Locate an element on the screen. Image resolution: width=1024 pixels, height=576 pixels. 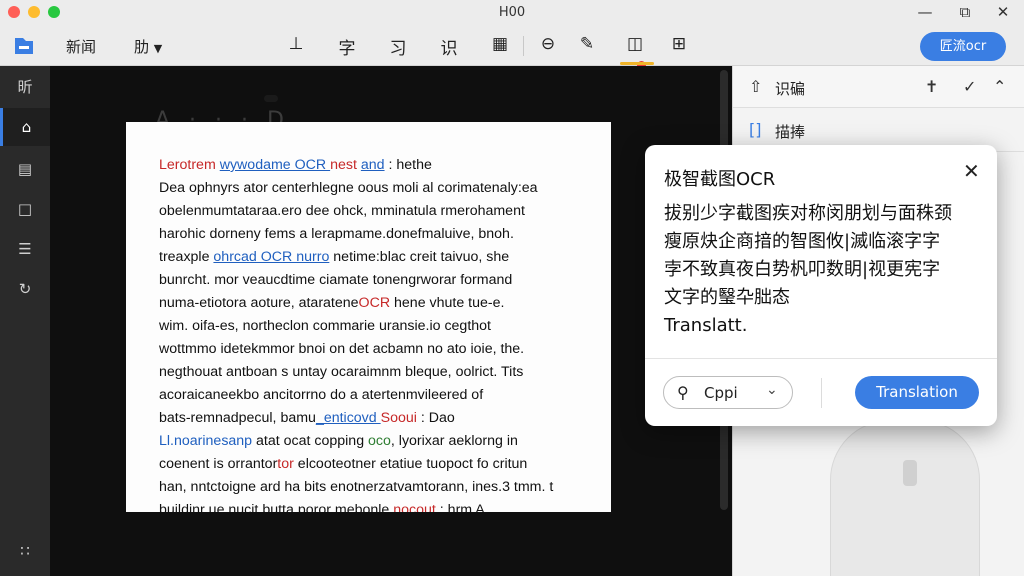
menu-more: 肋 ▼ is located at coordinates (148, 46).